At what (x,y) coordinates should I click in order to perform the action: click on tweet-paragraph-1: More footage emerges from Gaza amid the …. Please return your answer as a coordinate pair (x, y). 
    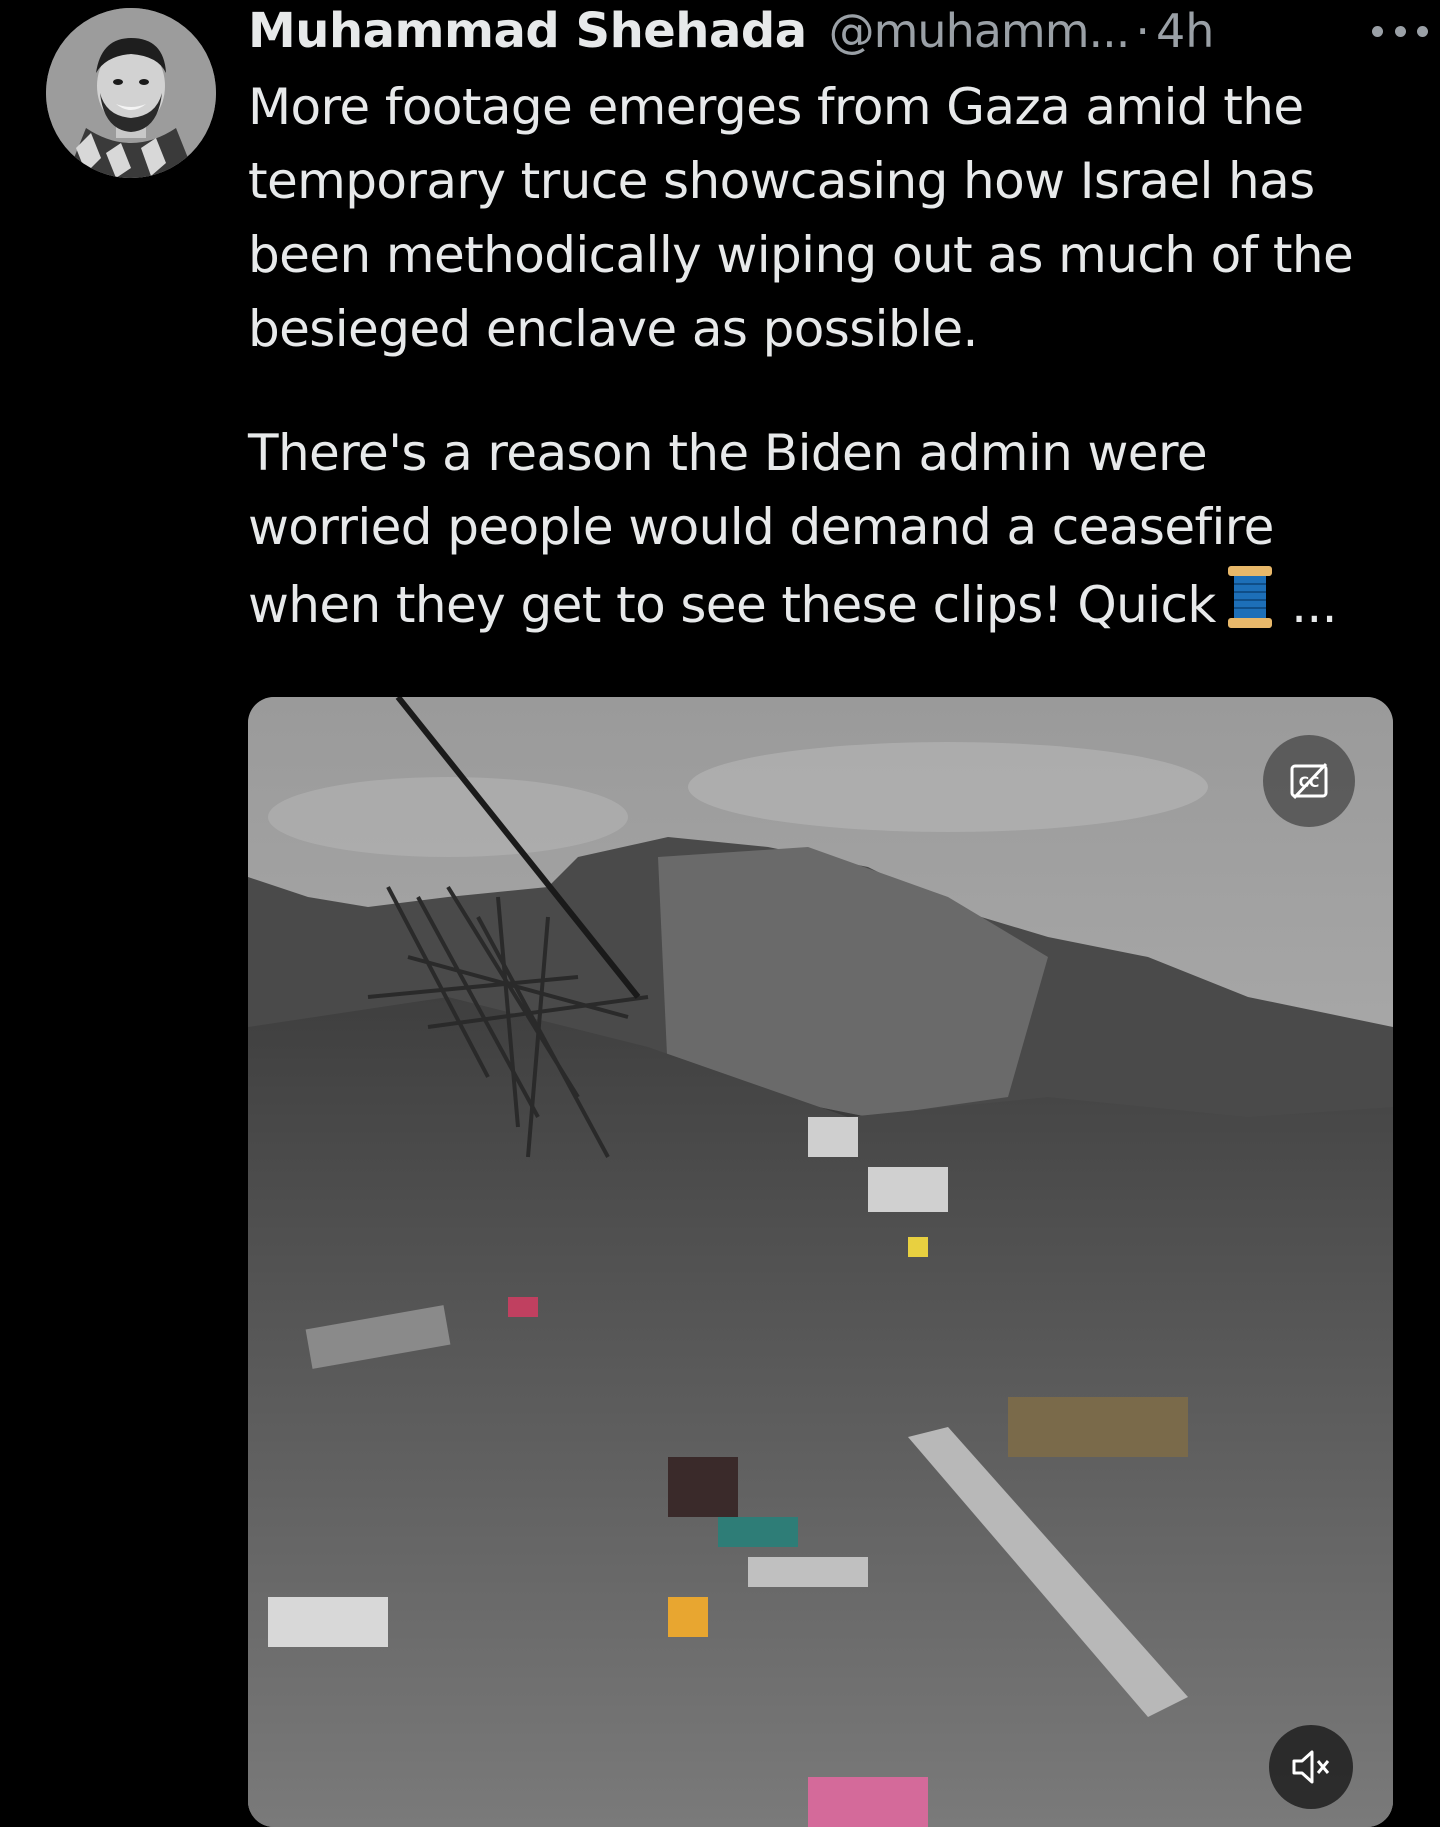
    Looking at the image, I should click on (801, 218).